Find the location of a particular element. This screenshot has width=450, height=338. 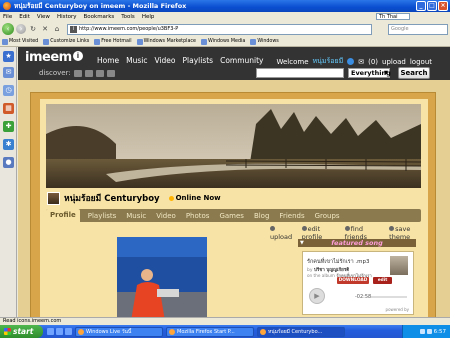

clock: 6:57 is located at coordinates (439, 331).